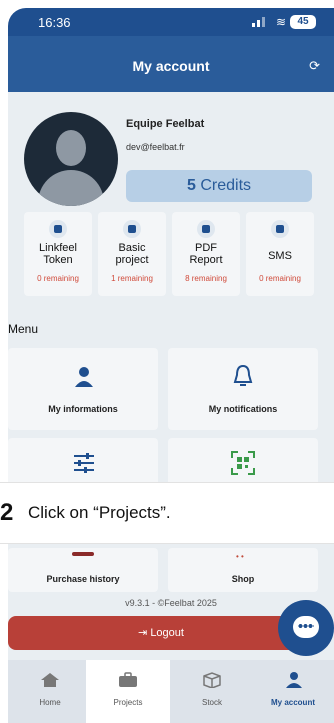  What do you see at coordinates (292, 702) in the screenshot?
I see `nav-label: My account` at bounding box center [292, 702].